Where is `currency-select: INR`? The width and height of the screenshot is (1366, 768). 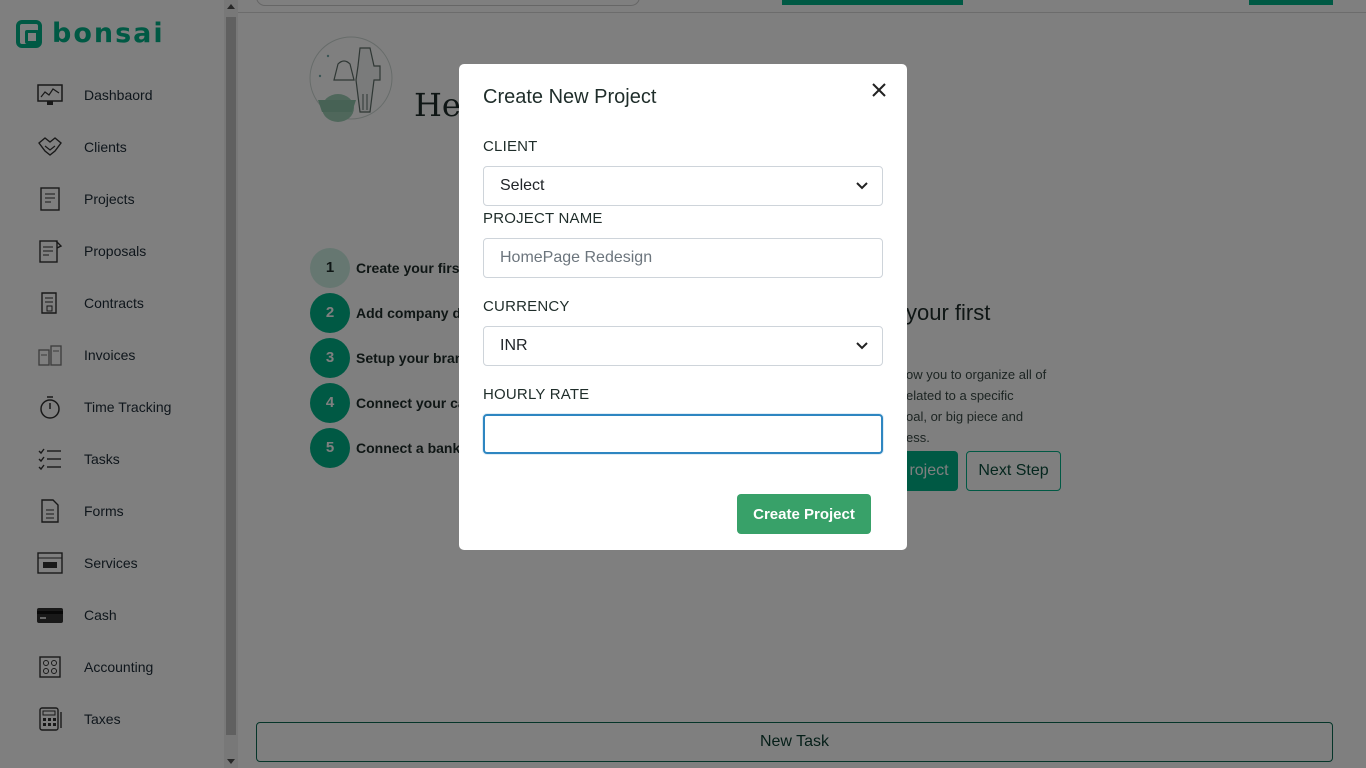 currency-select: INR is located at coordinates (683, 346).